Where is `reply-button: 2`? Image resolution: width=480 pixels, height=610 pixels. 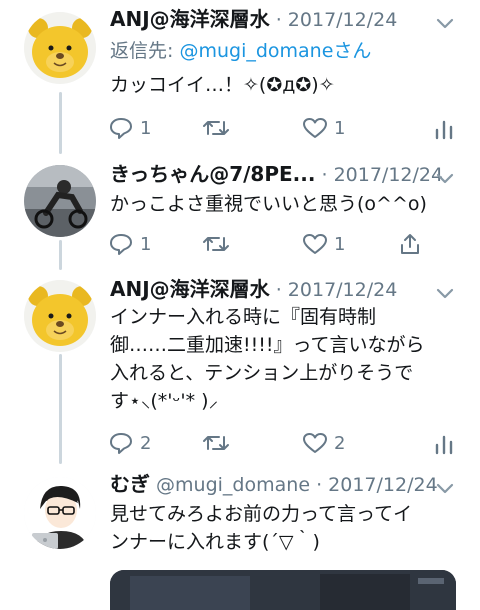 reply-button: 2 is located at coordinates (129, 443).